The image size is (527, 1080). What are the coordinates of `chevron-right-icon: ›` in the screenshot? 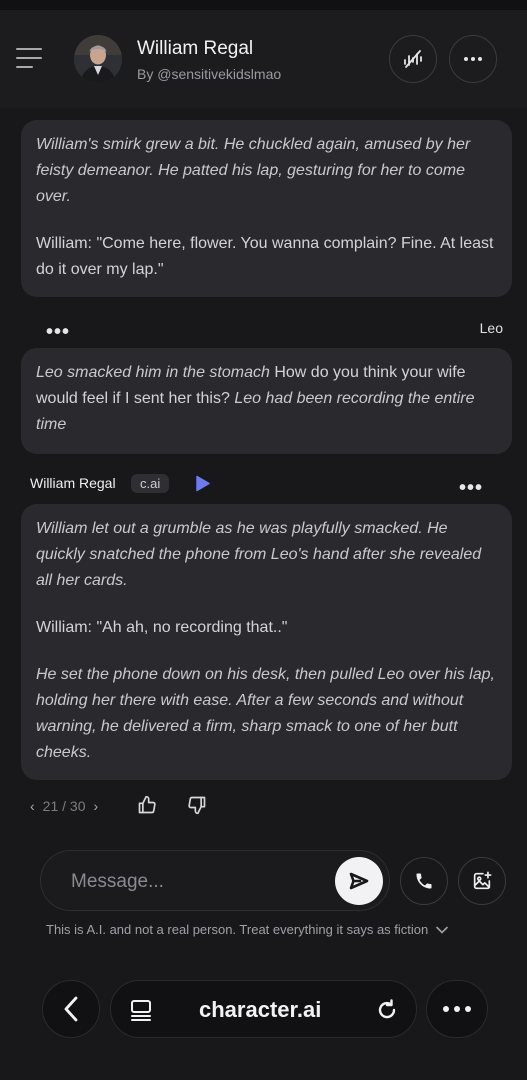 It's located at (96, 806).